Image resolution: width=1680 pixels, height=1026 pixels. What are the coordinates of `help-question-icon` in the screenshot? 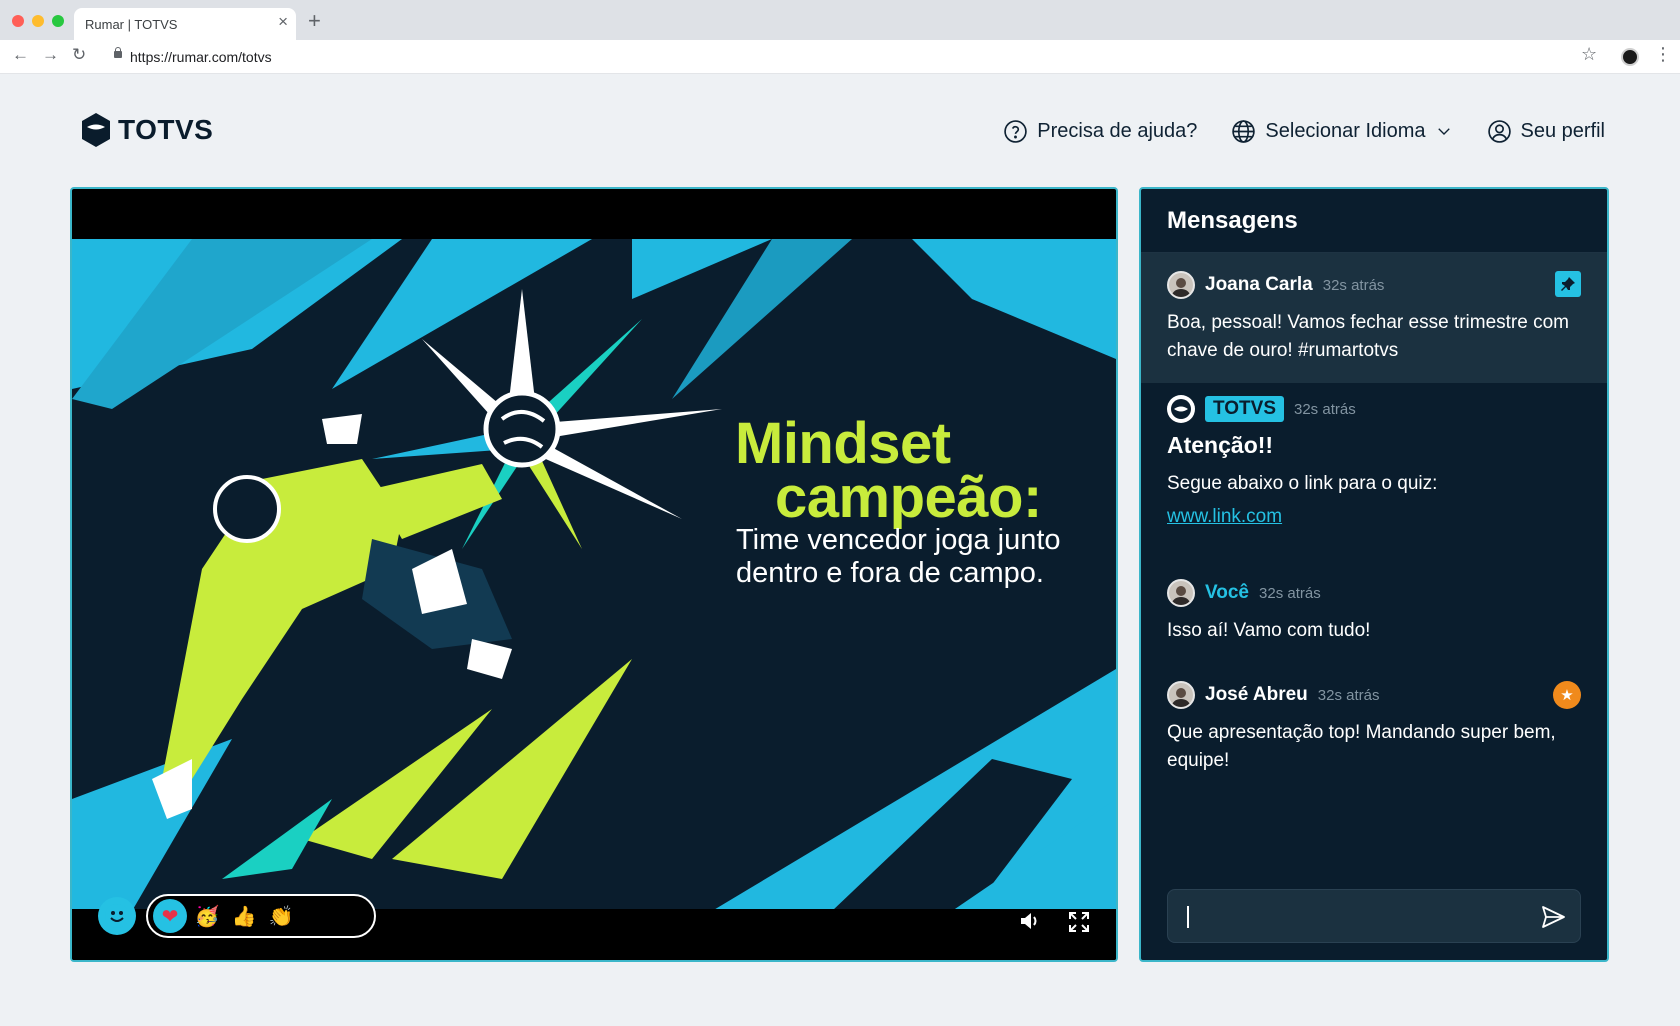 It's located at (1016, 131).